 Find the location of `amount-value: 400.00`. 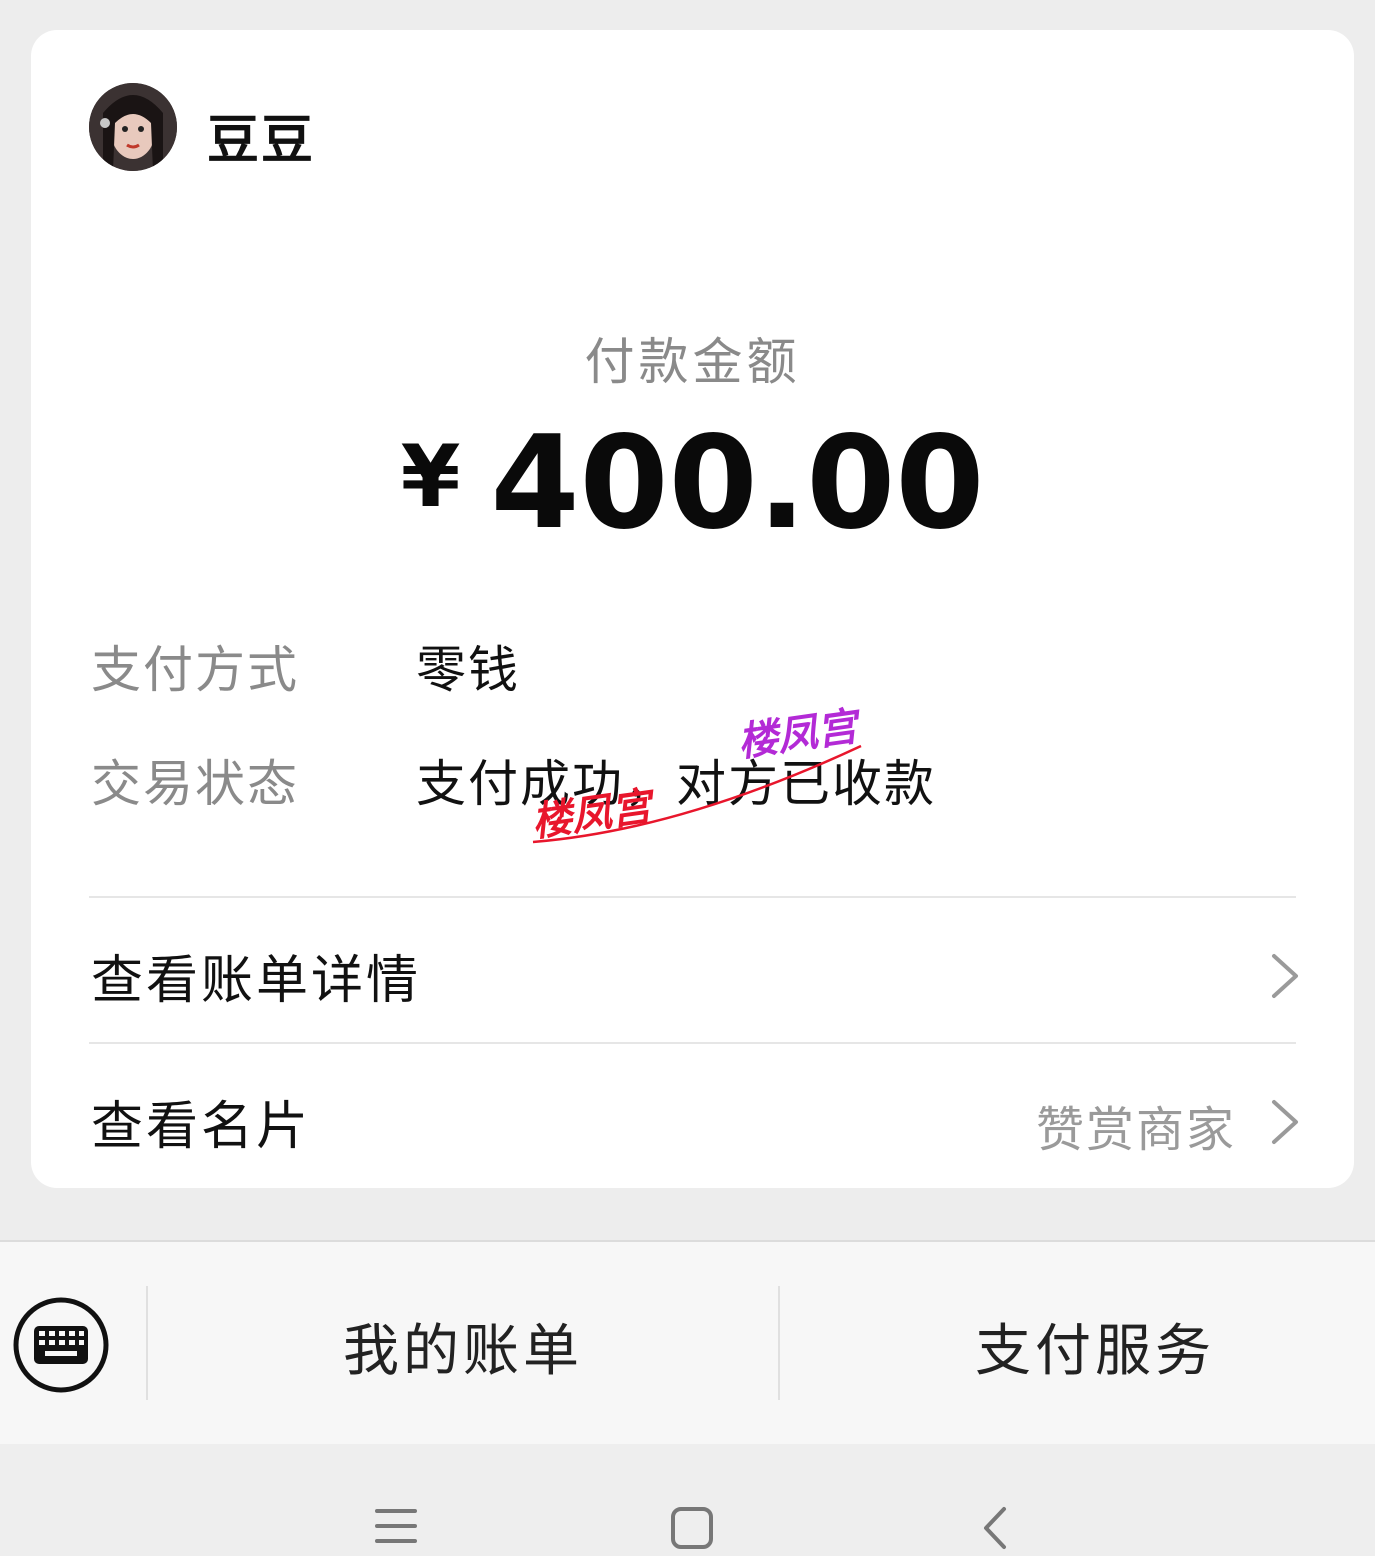

amount-value: 400.00 is located at coordinates (737, 483).